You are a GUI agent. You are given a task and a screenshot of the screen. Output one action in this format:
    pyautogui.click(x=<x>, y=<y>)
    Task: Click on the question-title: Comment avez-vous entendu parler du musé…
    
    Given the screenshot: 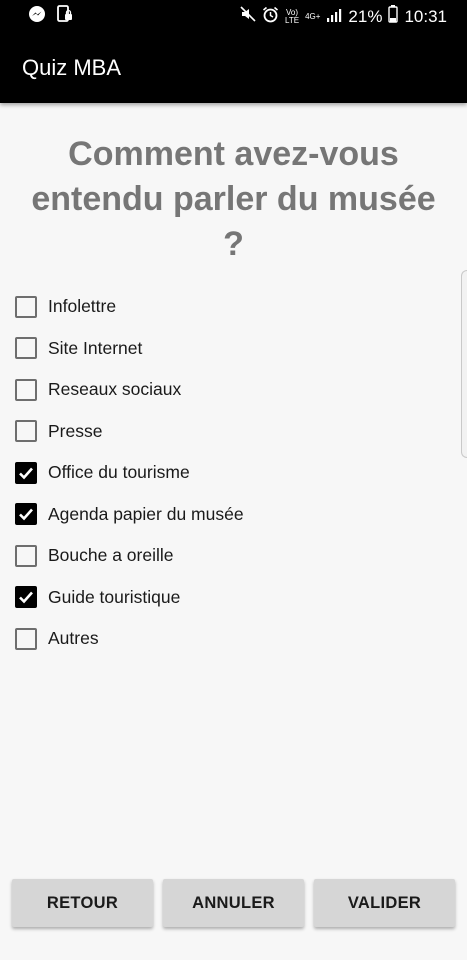 What is the action you would take?
    pyautogui.click(x=233, y=199)
    